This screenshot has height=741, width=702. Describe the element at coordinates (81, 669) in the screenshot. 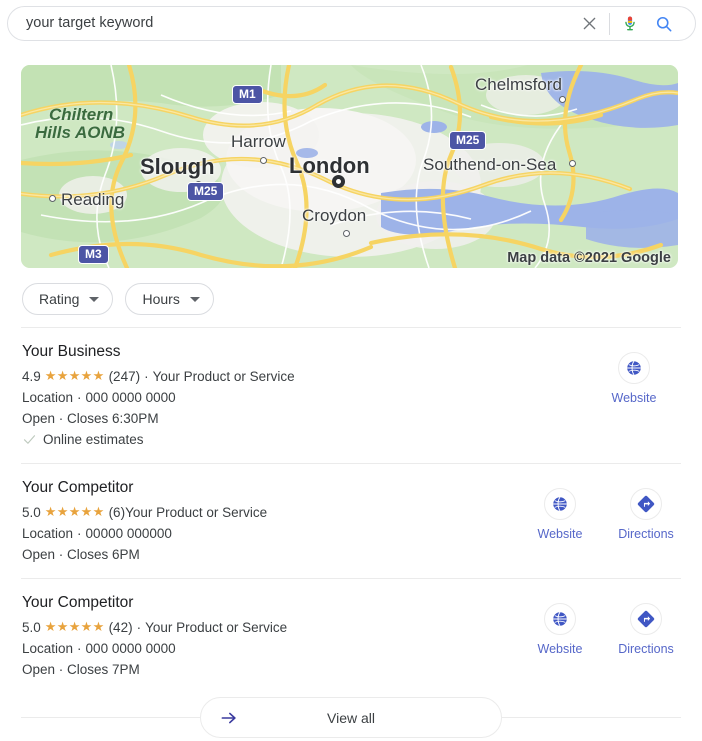

I see `listing-hours: Open · Closes 7PM` at that location.